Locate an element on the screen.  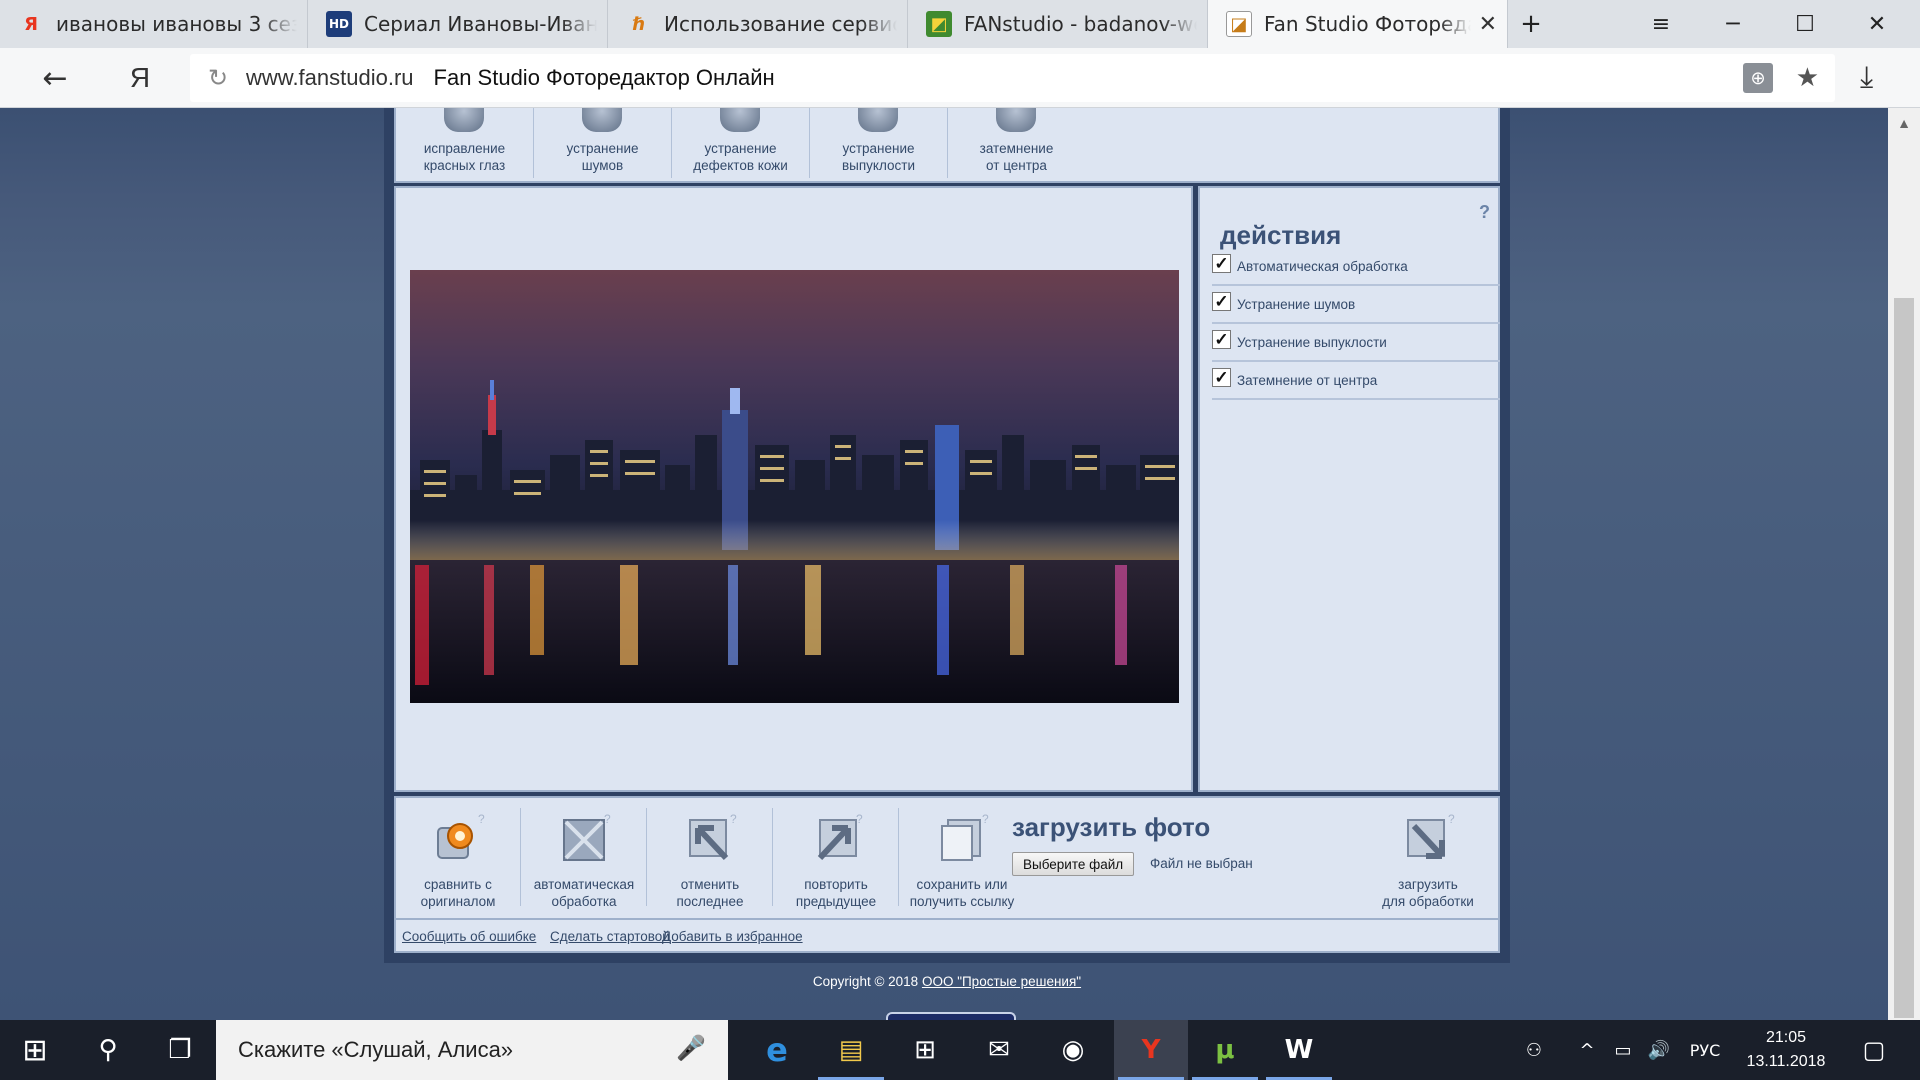
downloads-icon: ⤓ is located at coordinates (1866, 77).